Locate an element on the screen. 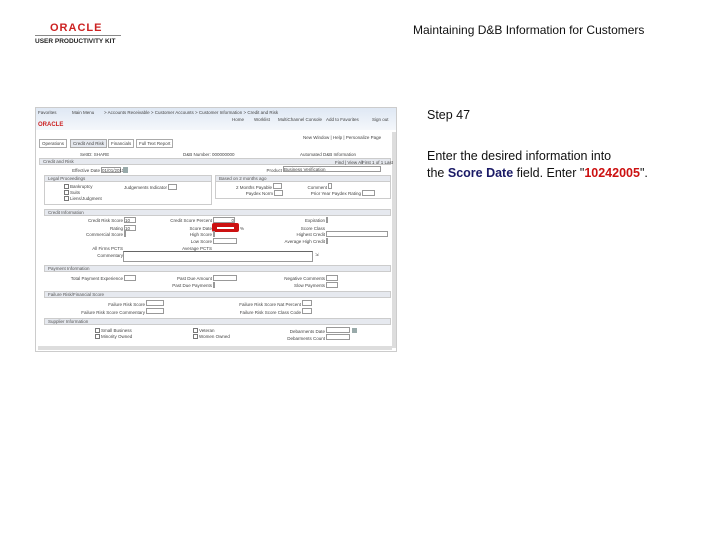 This screenshot has width=720, height=540. expand-icon: ⇲ is located at coordinates (317, 254).